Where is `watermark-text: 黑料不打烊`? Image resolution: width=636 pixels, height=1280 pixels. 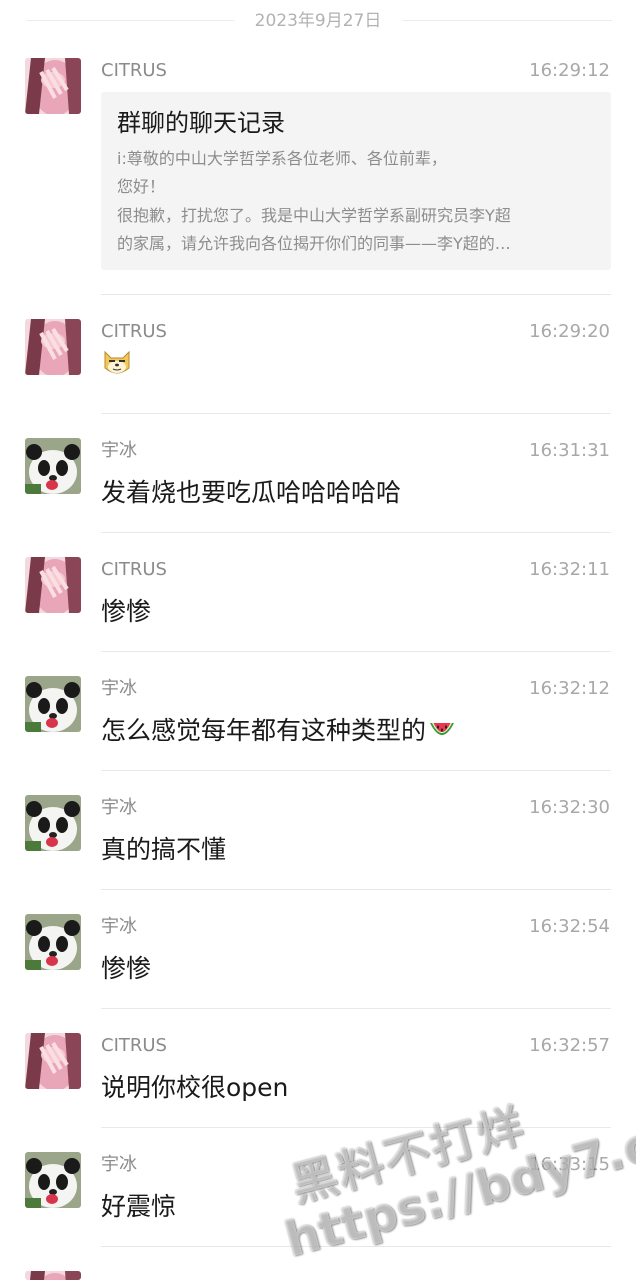 watermark-text: 黑料不打烊 is located at coordinates (408, 1155).